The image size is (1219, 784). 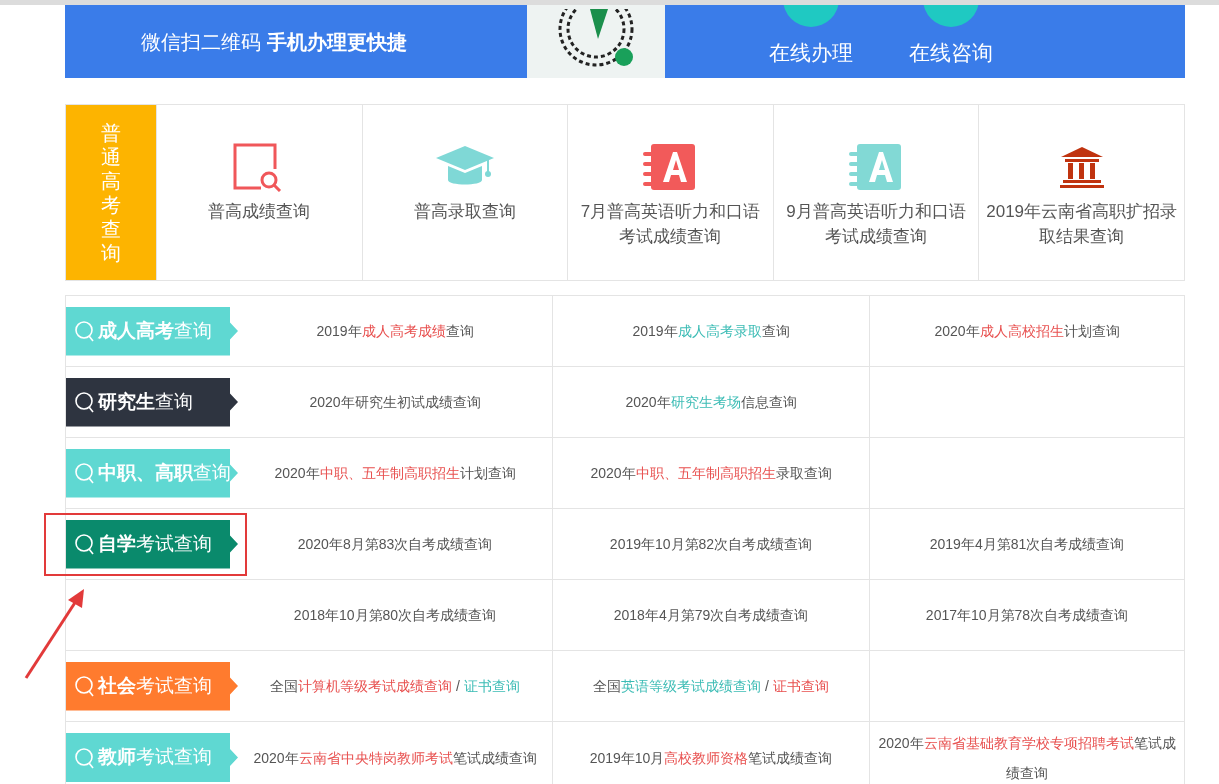 I want to click on category-tag: 研究生查询, so click(x=152, y=402).